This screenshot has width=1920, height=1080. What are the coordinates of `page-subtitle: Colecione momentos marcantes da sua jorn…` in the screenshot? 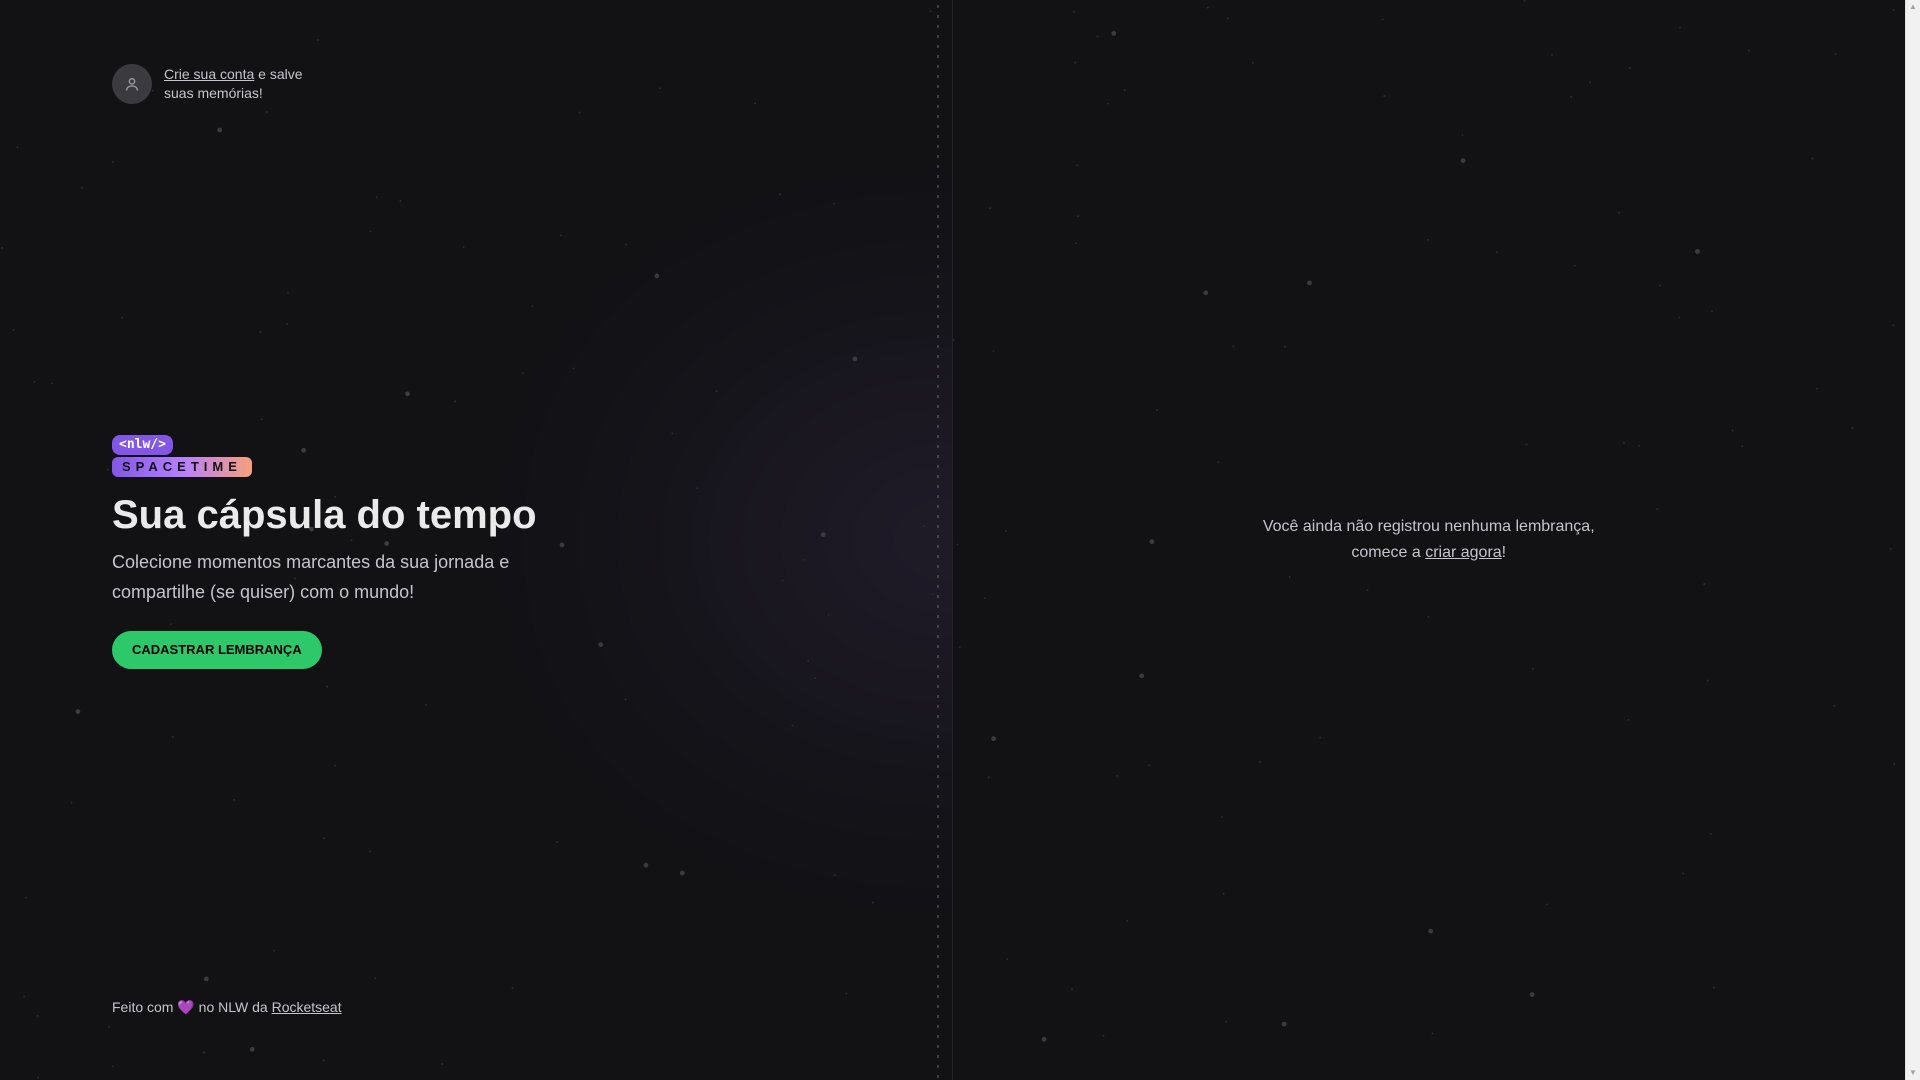 It's located at (311, 576).